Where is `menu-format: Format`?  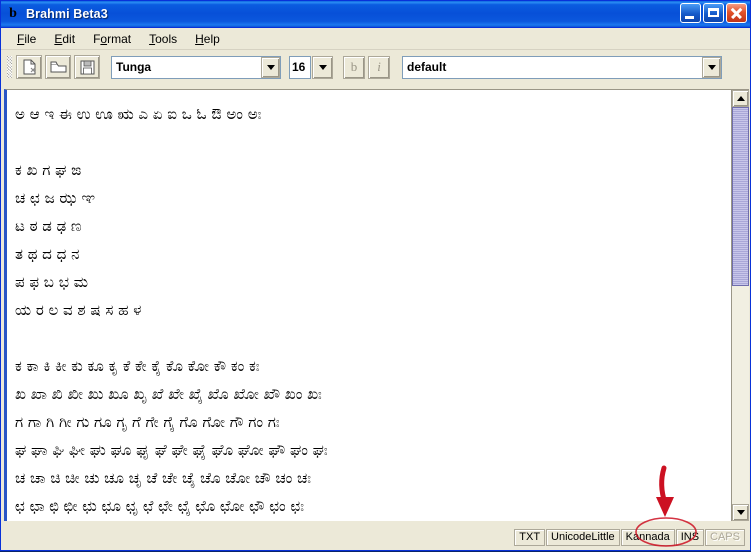
menu-format: Format is located at coordinates (112, 39).